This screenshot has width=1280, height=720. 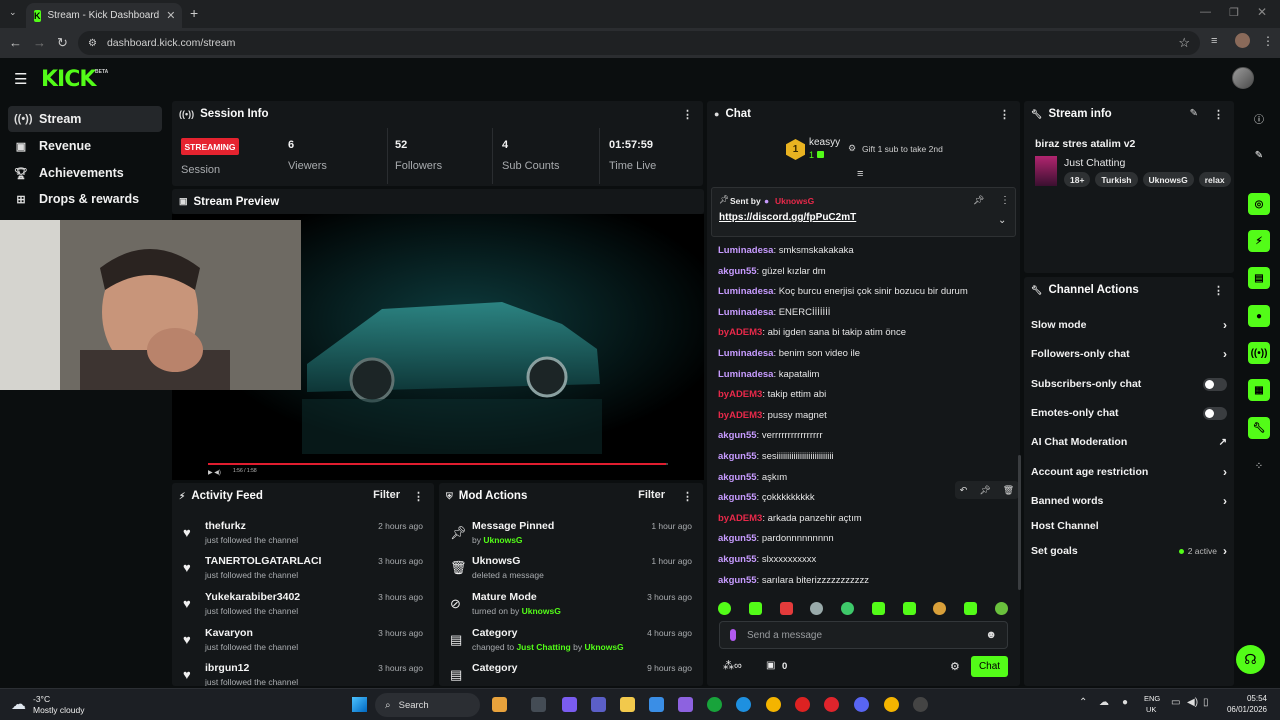 I want to click on close-tab-icon: ✕, so click(x=170, y=15).